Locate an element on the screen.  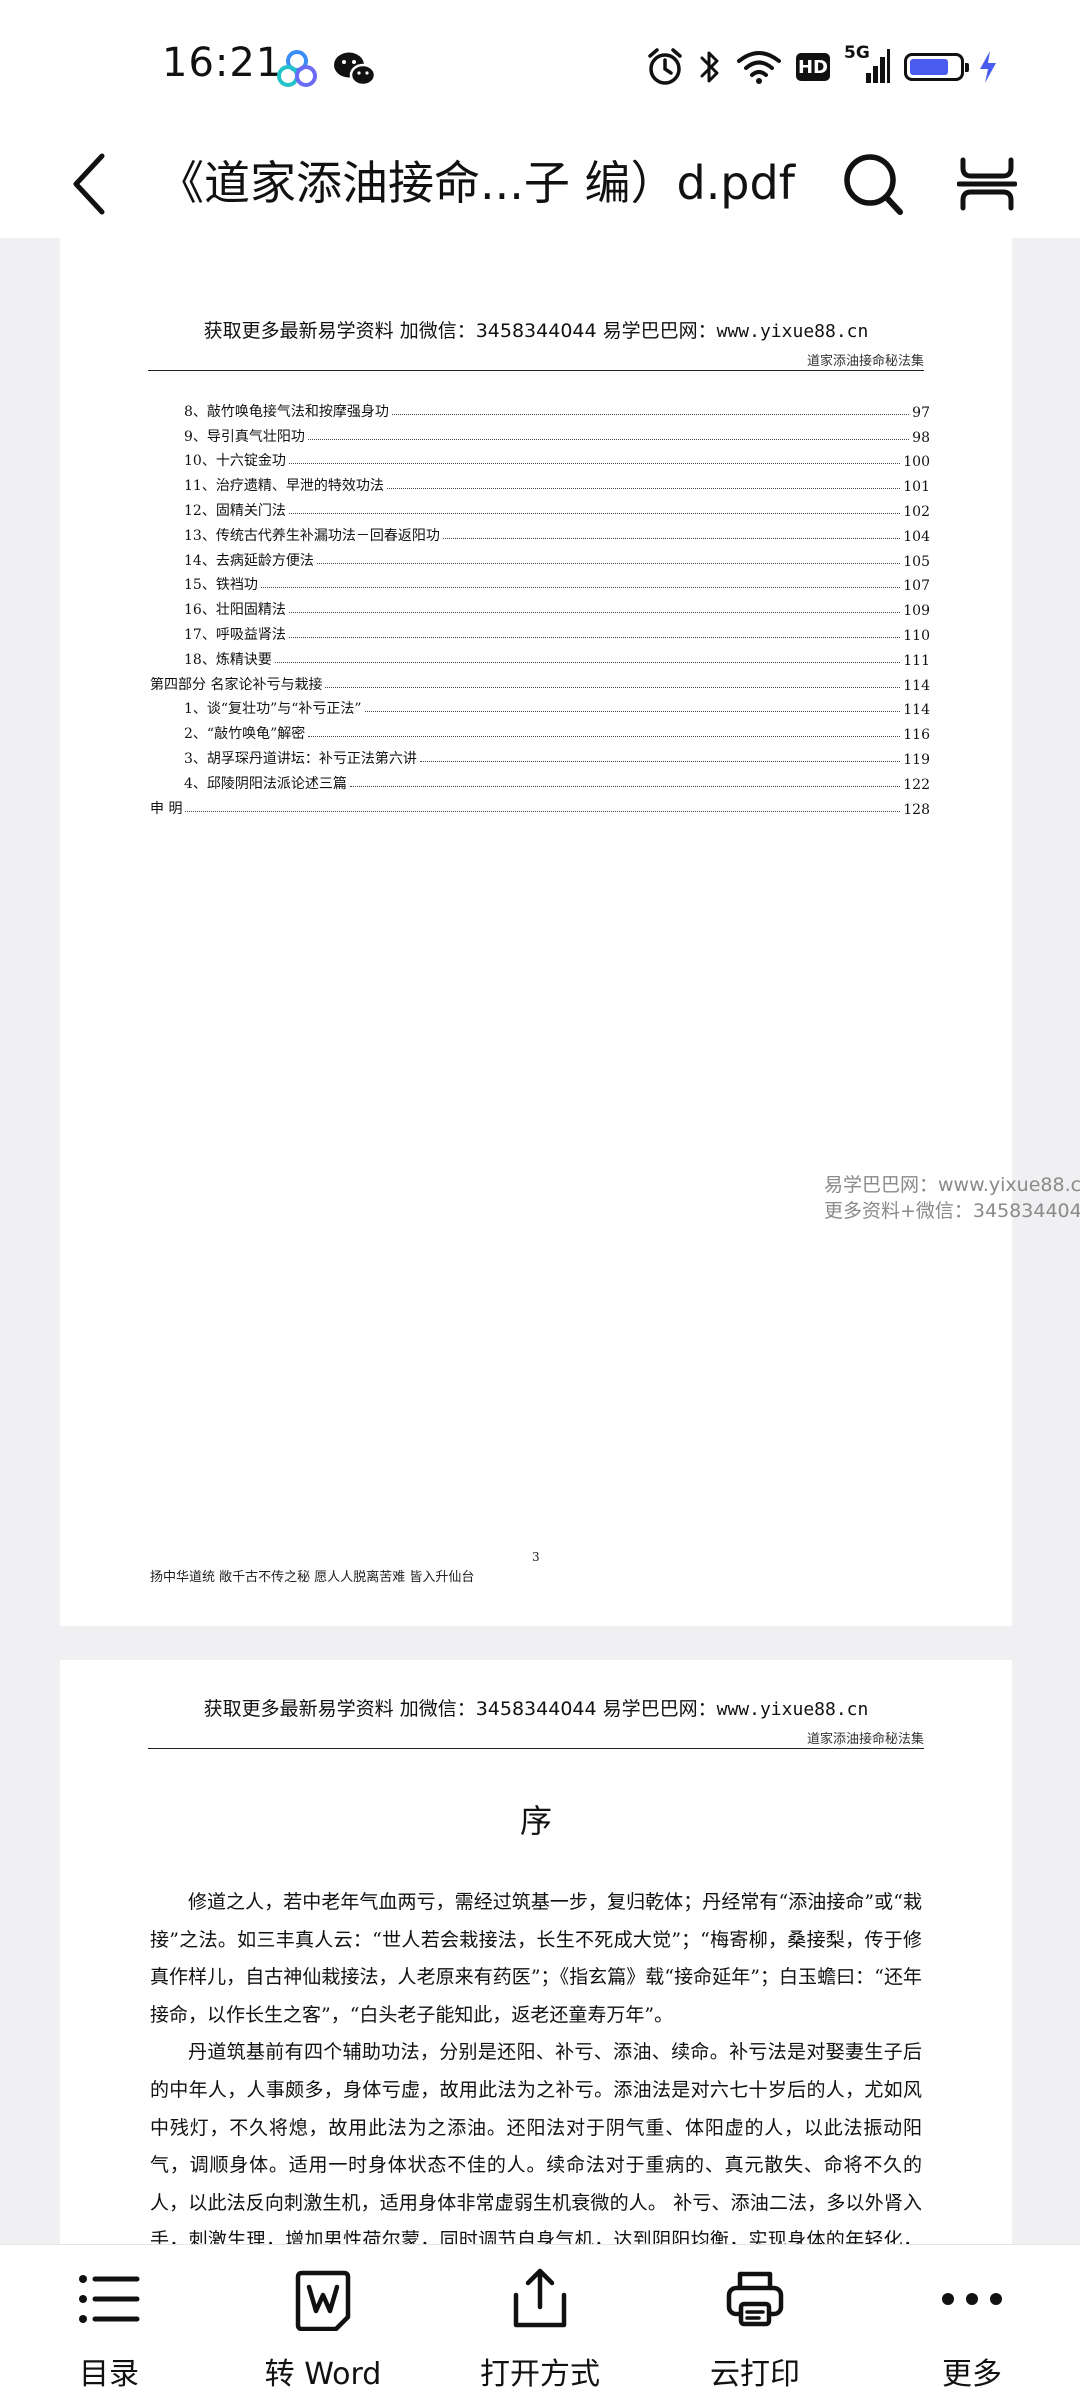
cloud-print-button: 云打印 is located at coordinates (755, 2323).